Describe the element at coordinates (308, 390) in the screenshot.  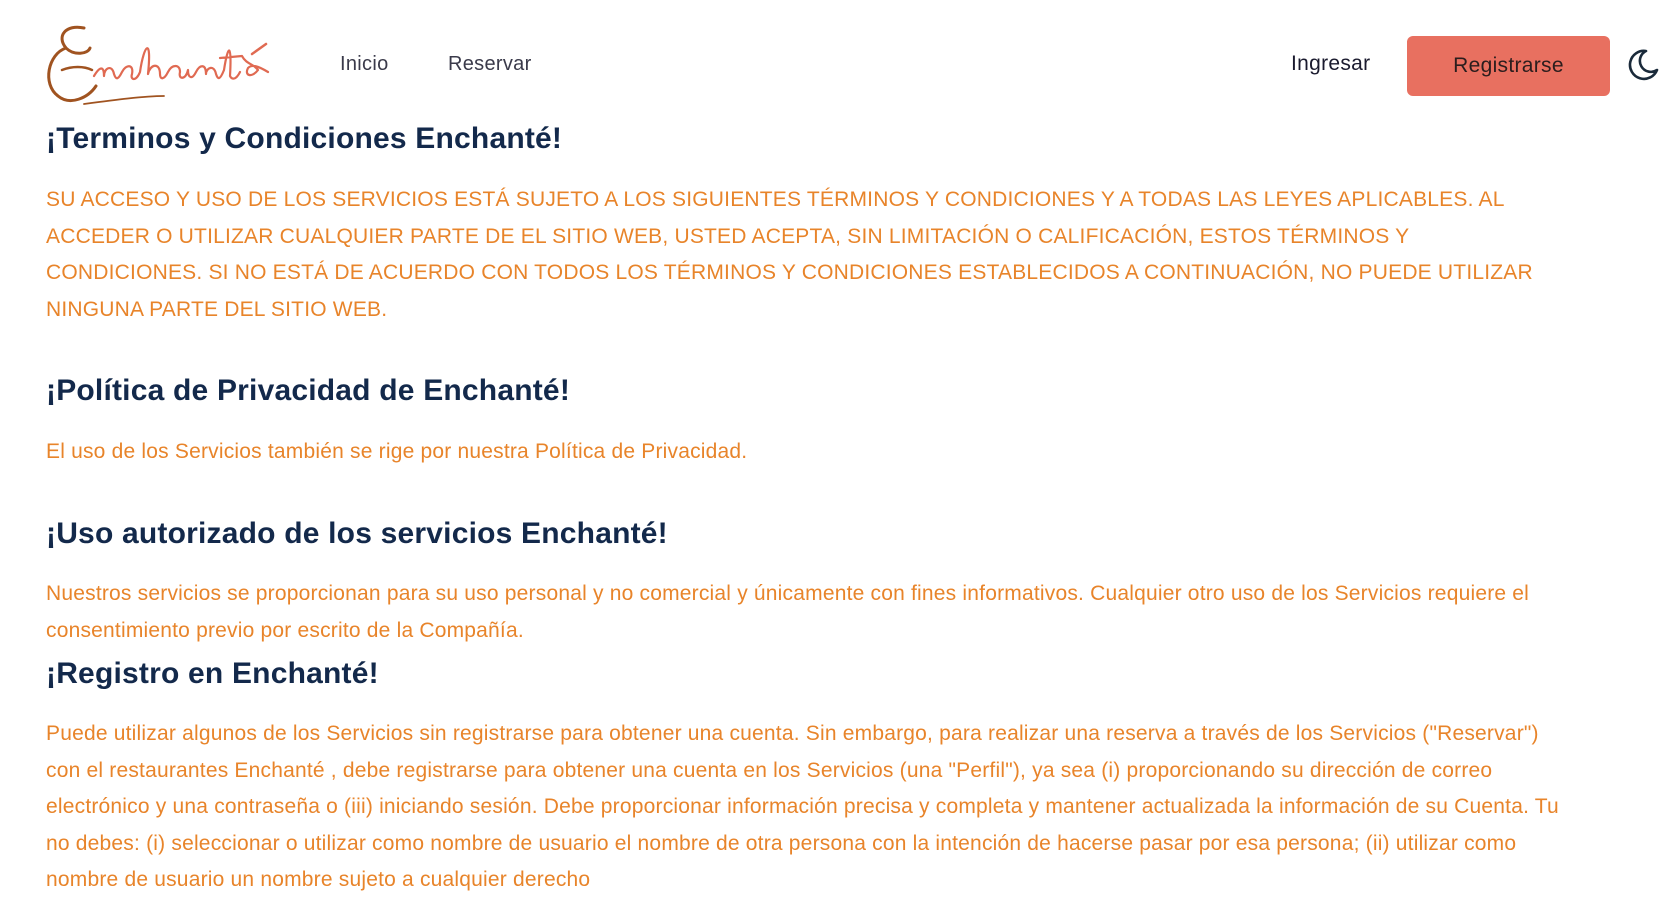
I see `section-title-privacidad: ¡Política de Privacidad de Enchanté!` at that location.